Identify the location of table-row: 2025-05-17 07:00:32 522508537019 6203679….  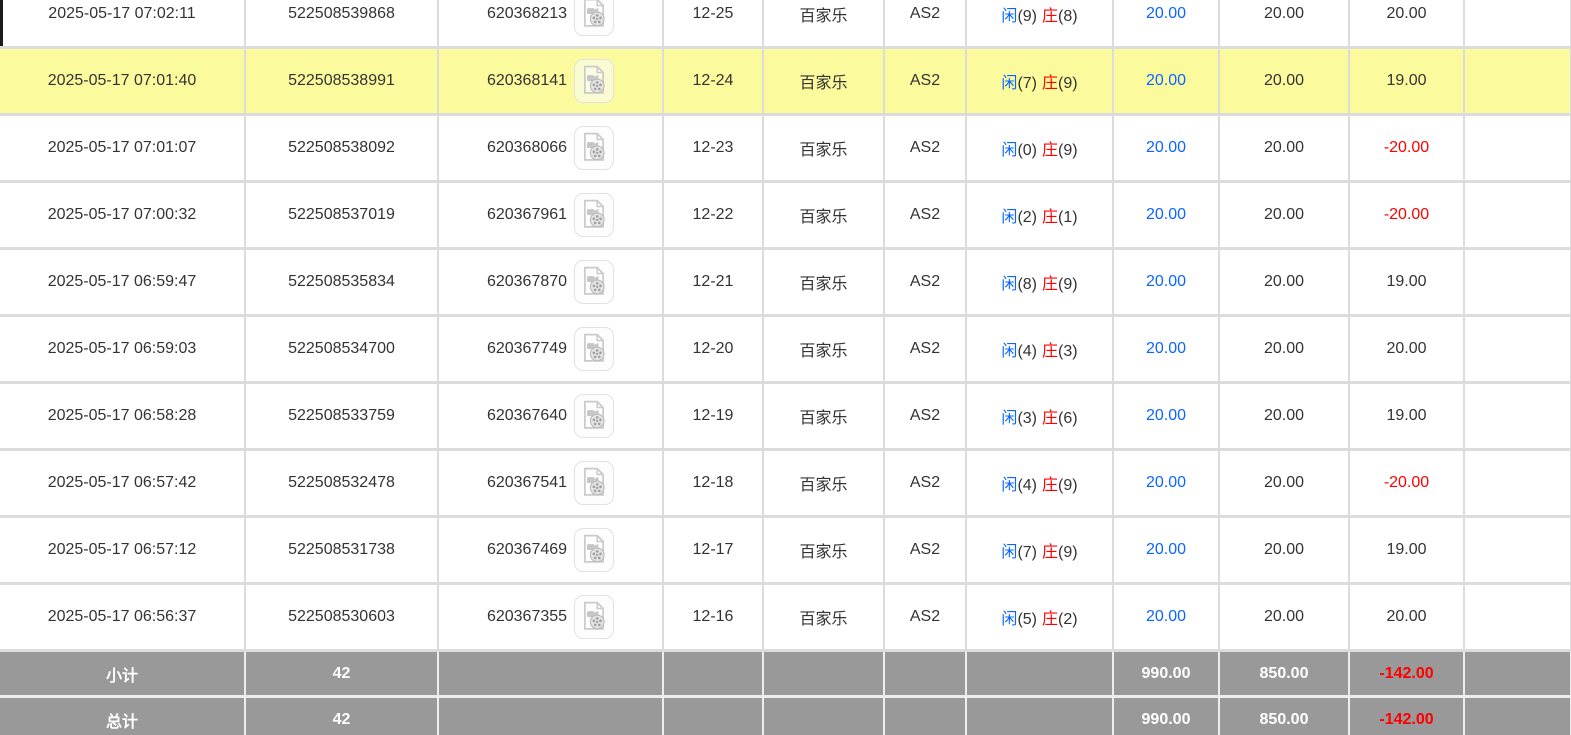
(785, 215).